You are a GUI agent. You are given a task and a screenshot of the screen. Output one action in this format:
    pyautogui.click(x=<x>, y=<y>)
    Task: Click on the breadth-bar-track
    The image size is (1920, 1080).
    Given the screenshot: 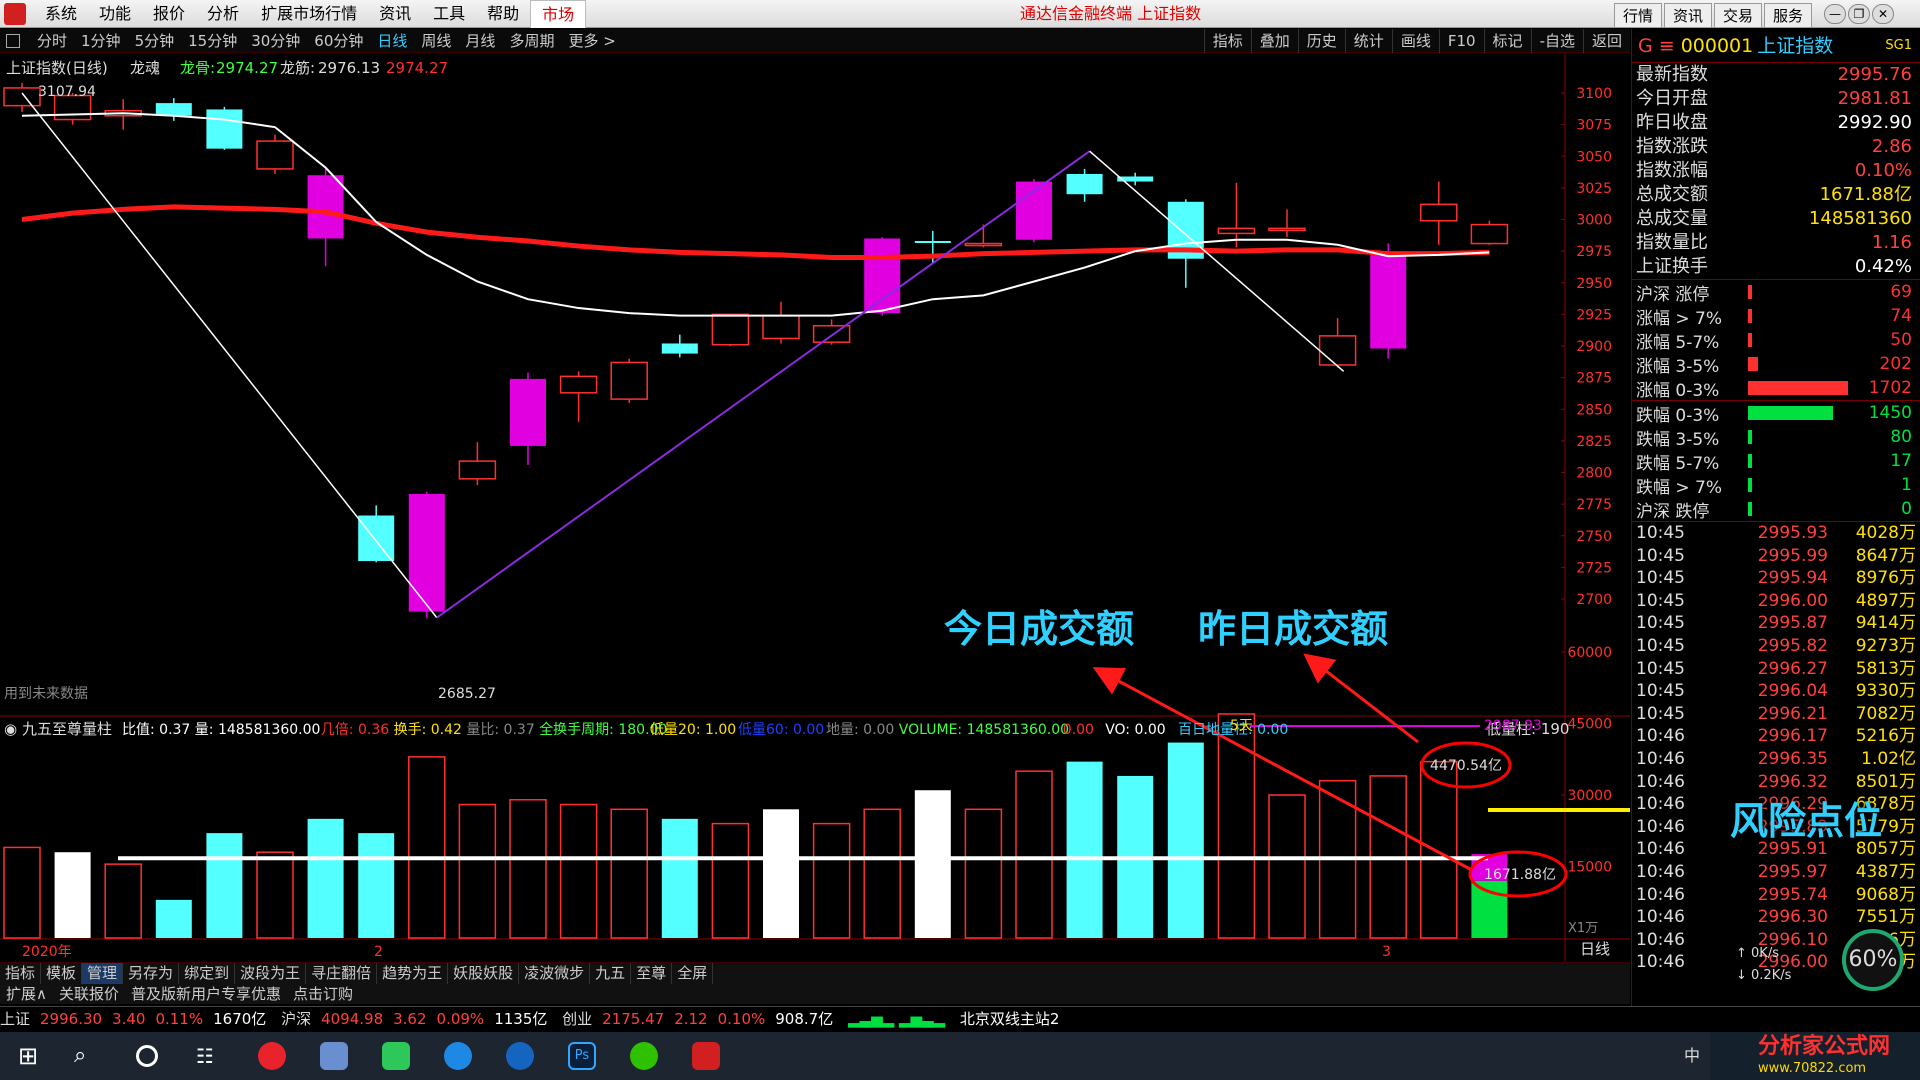 What is the action you would take?
    pyautogui.click(x=1800, y=437)
    